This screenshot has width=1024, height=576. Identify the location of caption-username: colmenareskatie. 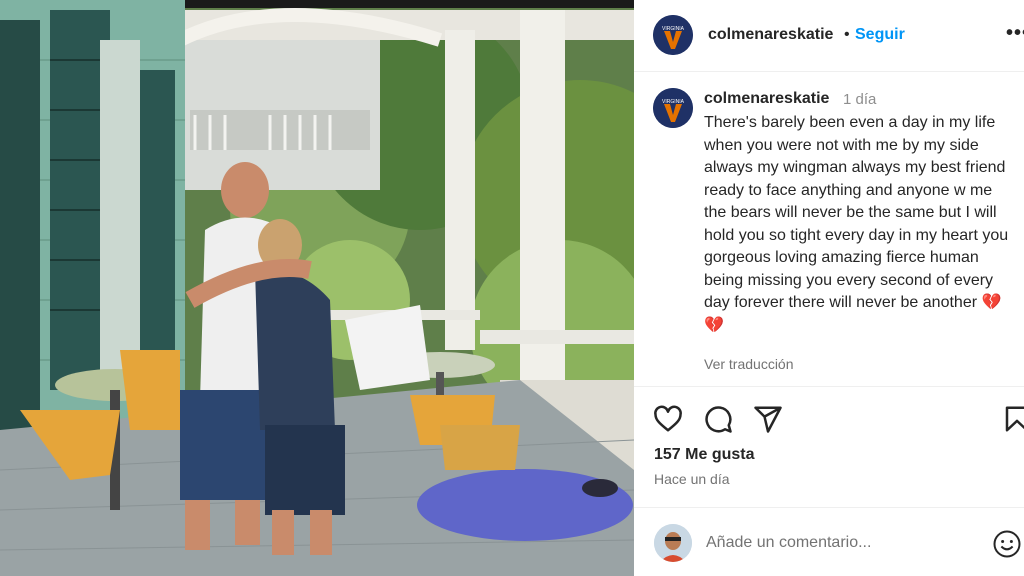
(766, 99).